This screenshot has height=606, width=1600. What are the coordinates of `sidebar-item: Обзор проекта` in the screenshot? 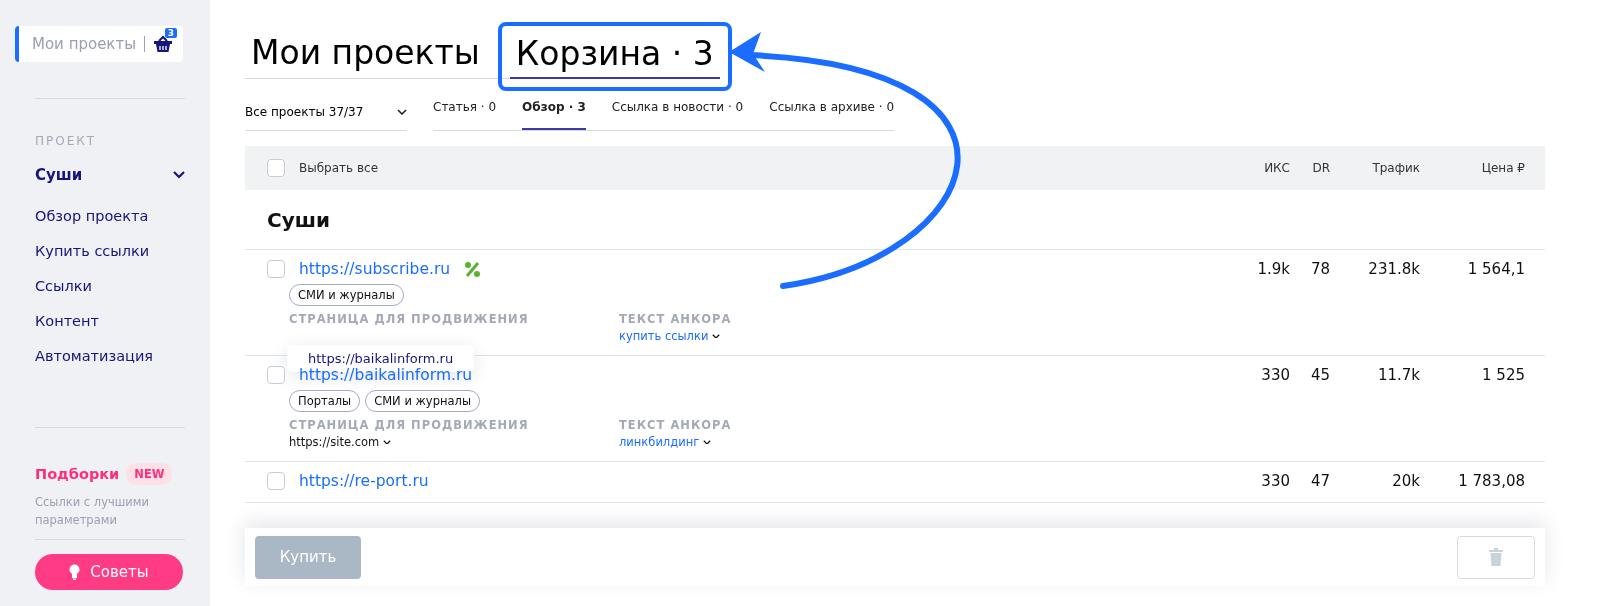 It's located at (92, 215).